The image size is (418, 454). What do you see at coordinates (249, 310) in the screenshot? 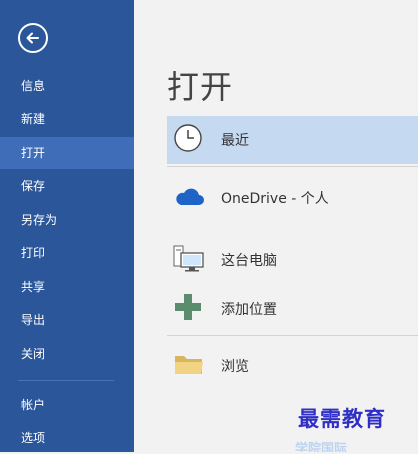
I see `location-label: 添加位置` at bounding box center [249, 310].